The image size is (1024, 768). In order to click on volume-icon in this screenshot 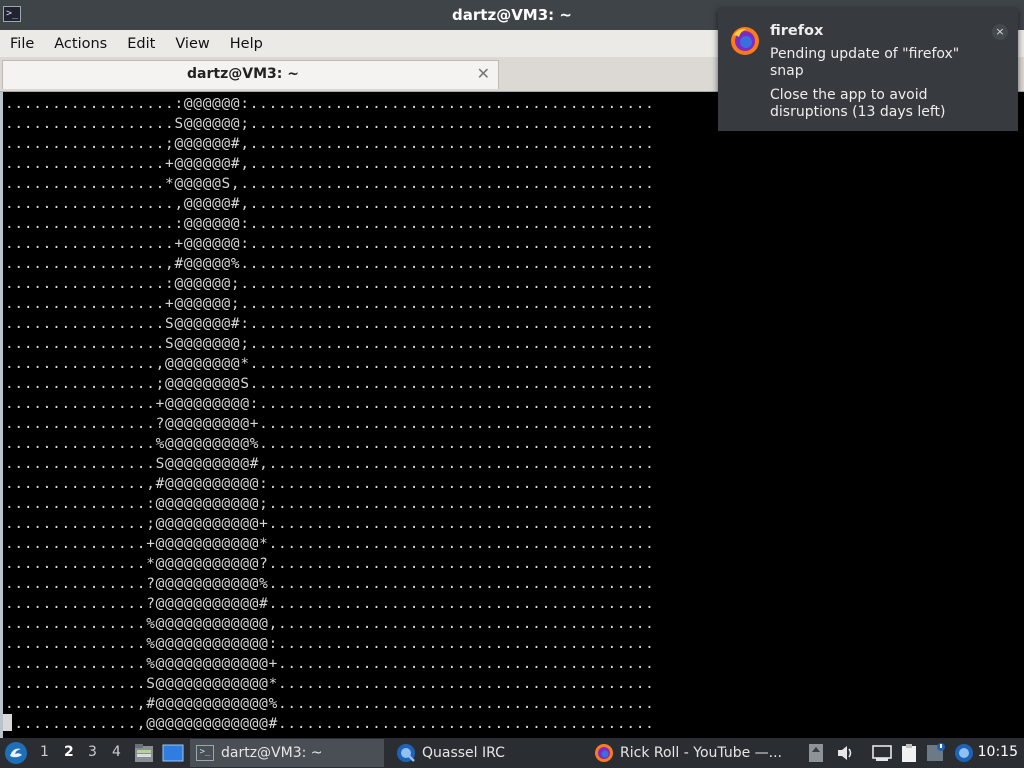, I will do `click(845, 753)`.